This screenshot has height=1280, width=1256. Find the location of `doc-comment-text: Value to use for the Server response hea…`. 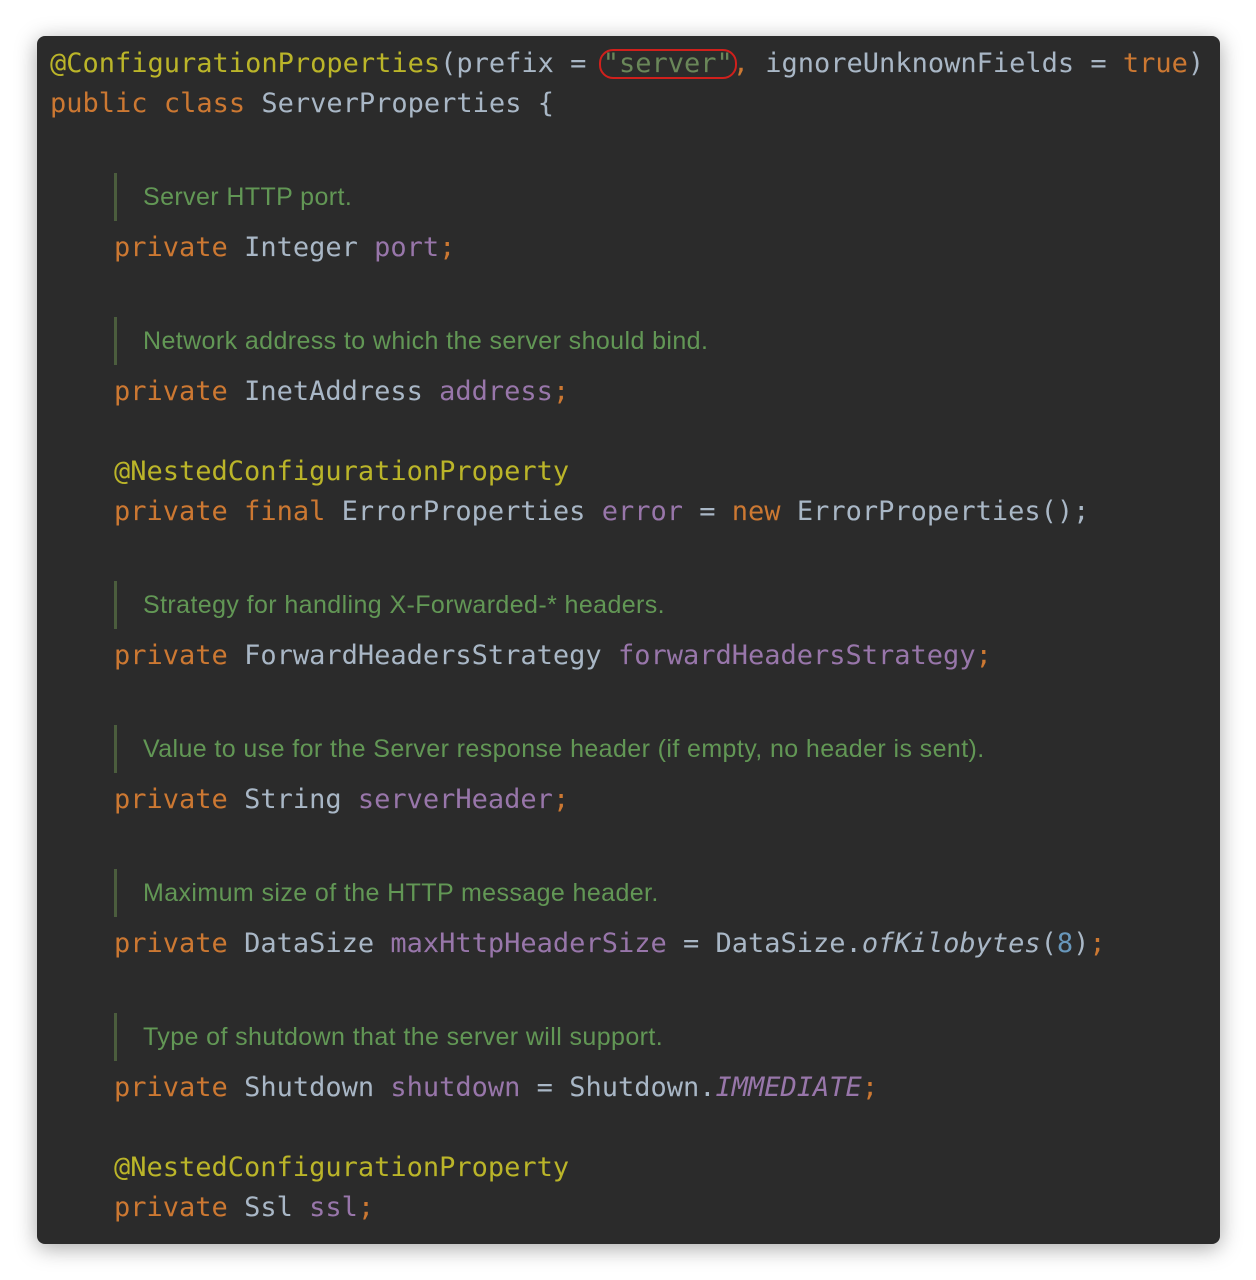

doc-comment-text: Value to use for the Server response hea… is located at coordinates (564, 749).